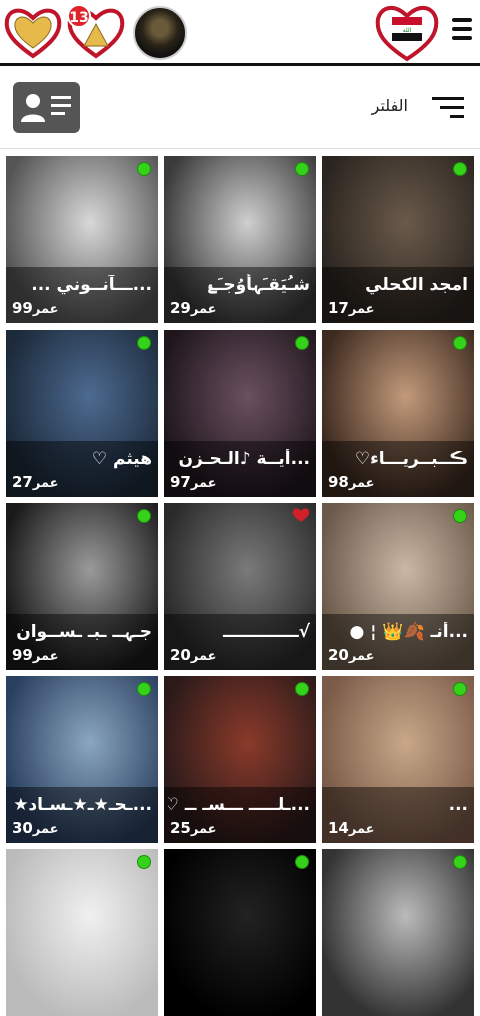 Image resolution: width=480 pixels, height=1016 pixels. I want to click on user-avatar, so click(160, 33).